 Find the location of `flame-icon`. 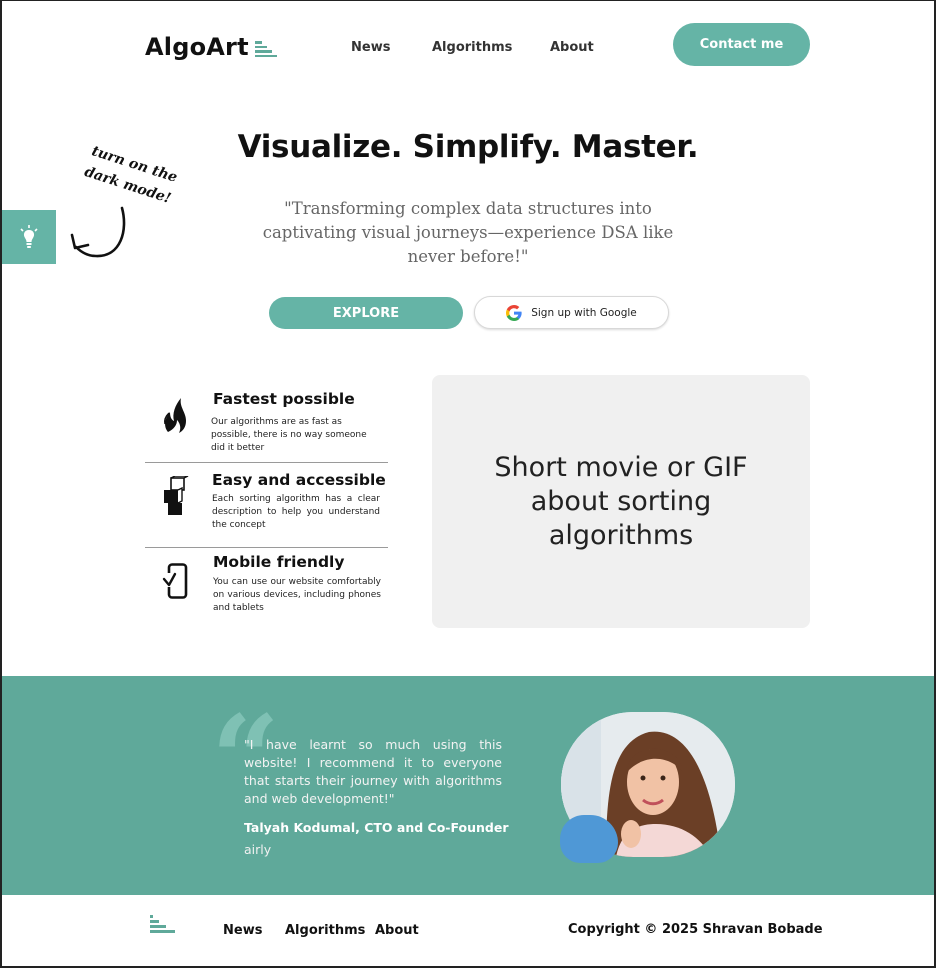

flame-icon is located at coordinates (175, 415).